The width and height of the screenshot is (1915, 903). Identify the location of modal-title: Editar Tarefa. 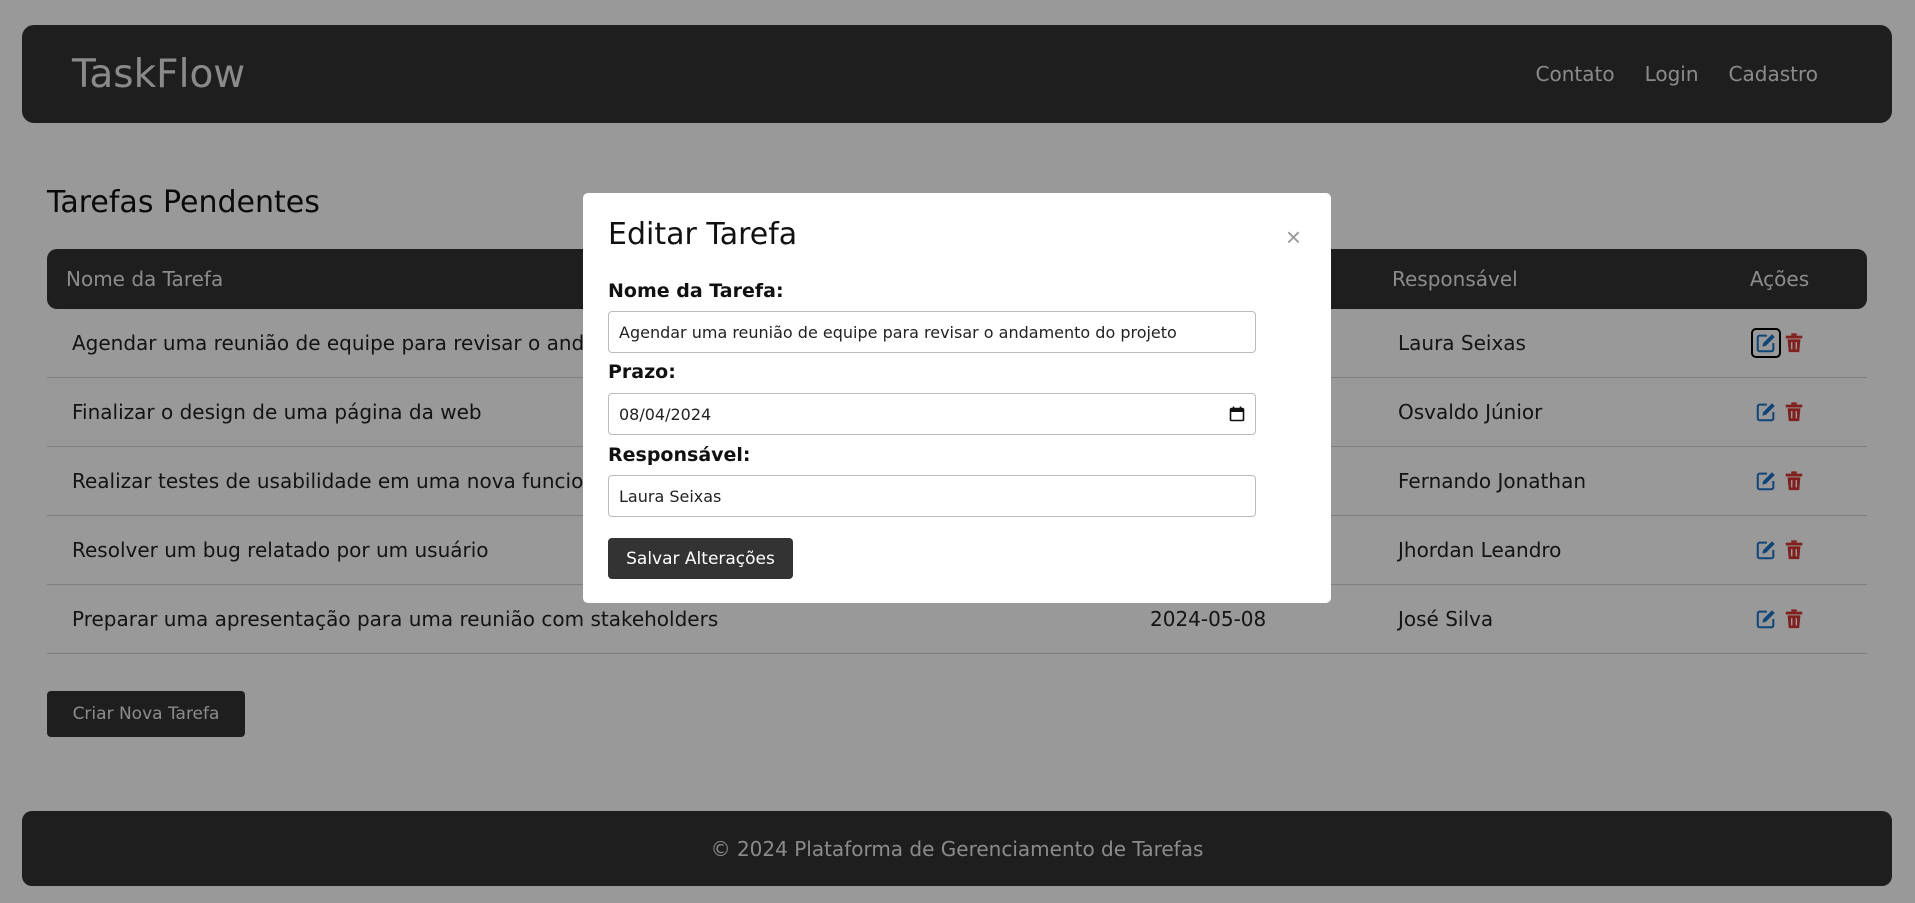
(703, 234).